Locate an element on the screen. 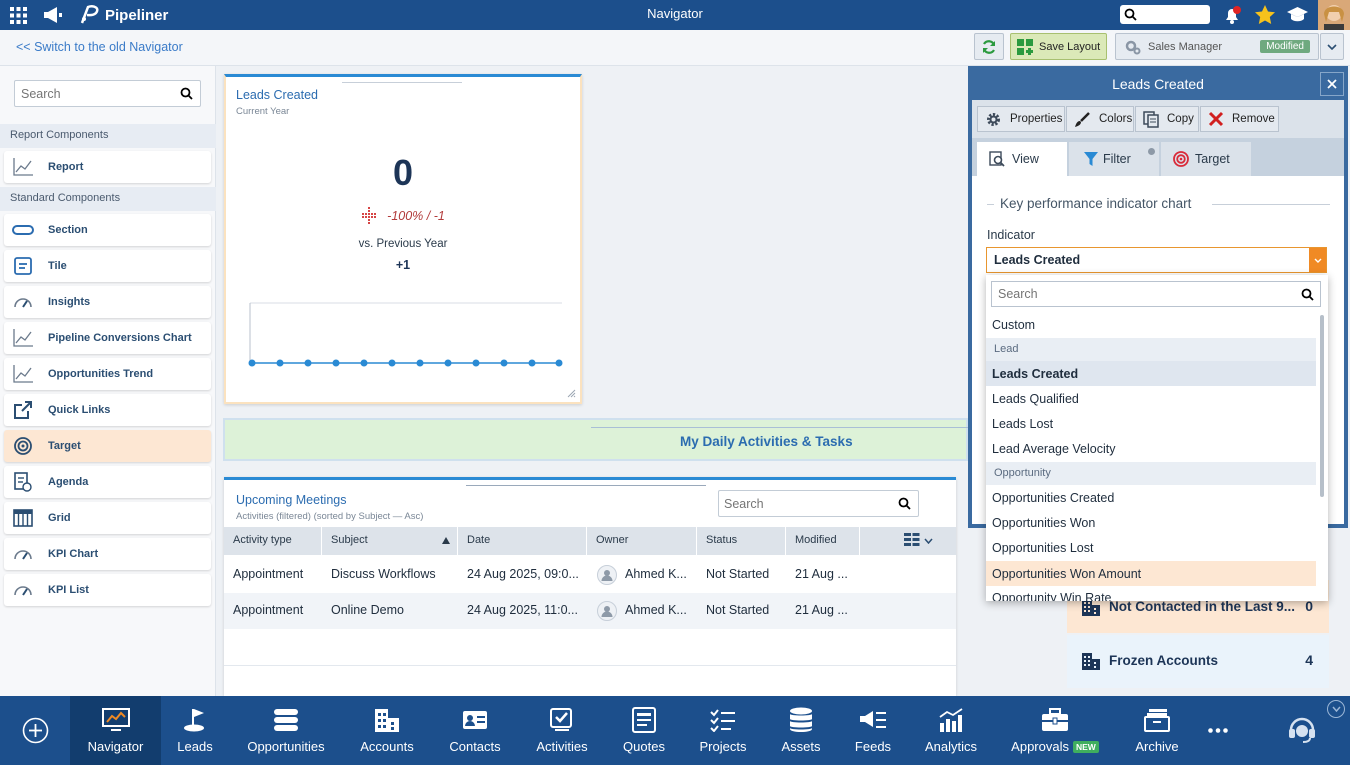 The height and width of the screenshot is (765, 1350). component-opportunities-trend: Opportunities Trend is located at coordinates (107, 374).